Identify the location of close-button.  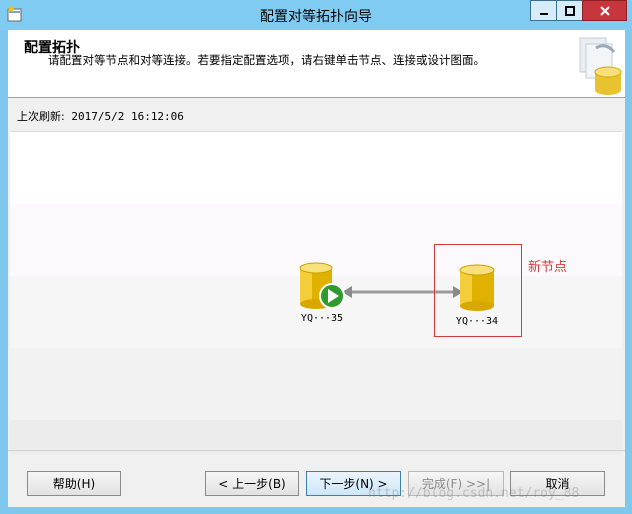
(604, 10).